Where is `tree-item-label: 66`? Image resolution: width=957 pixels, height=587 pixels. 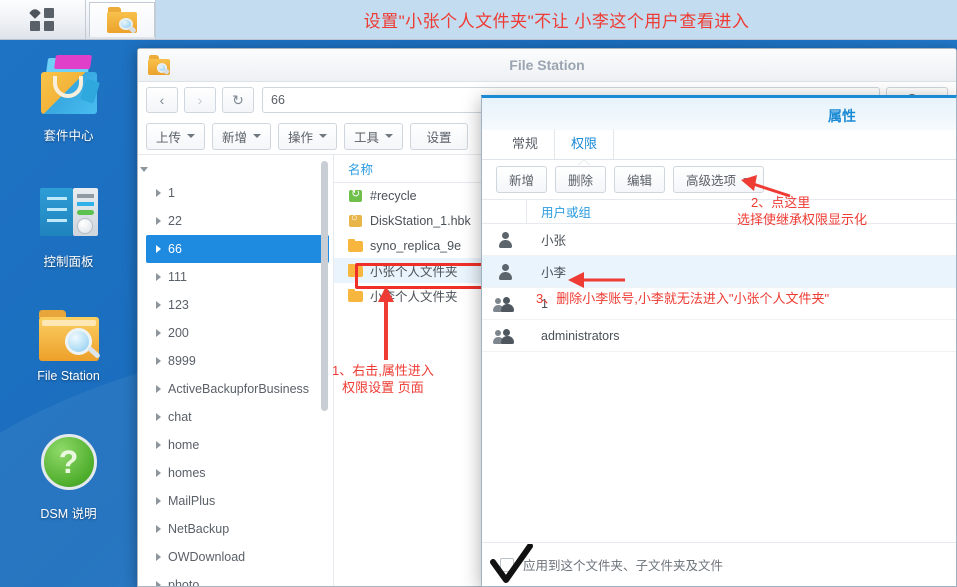 tree-item-label: 66 is located at coordinates (175, 249).